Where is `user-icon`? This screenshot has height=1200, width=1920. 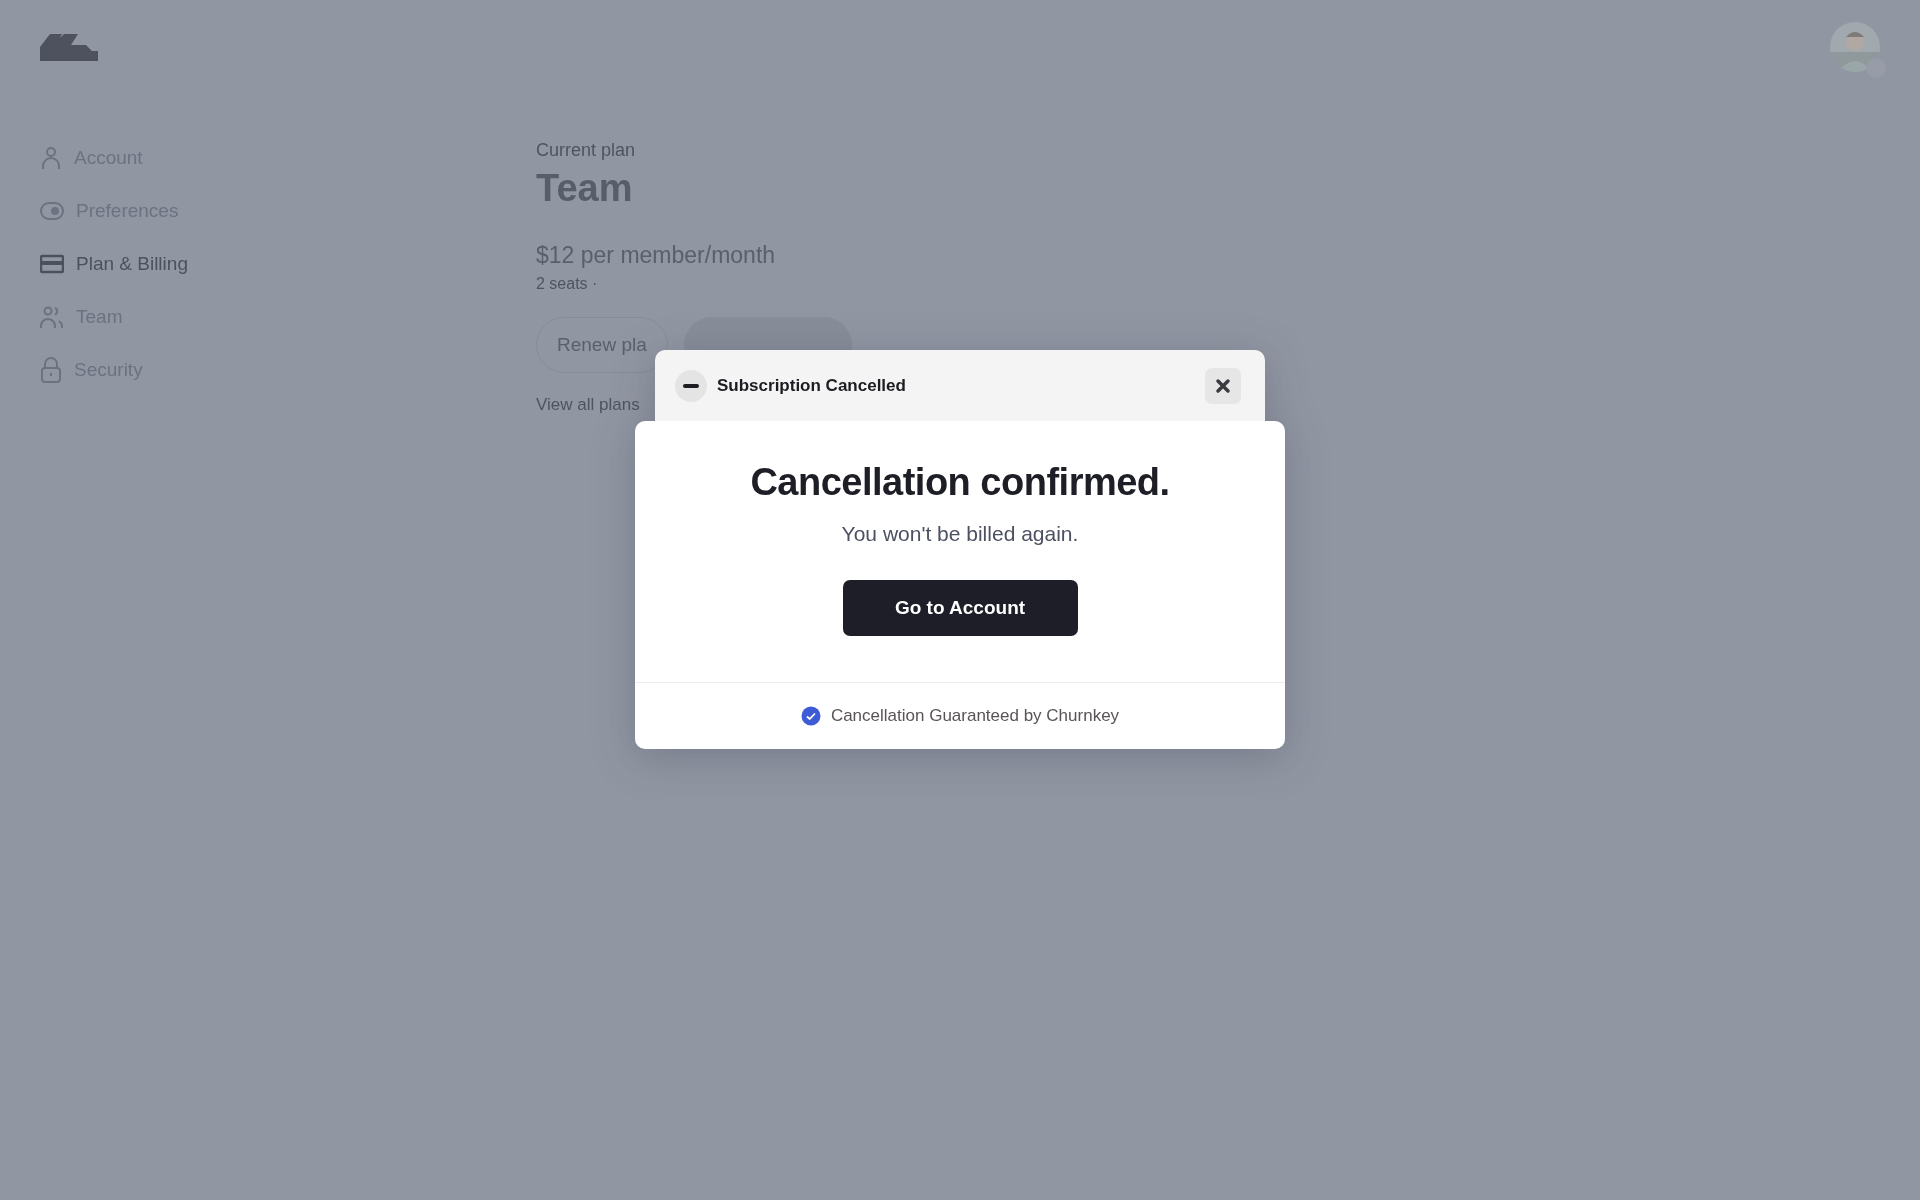 user-icon is located at coordinates (51, 158).